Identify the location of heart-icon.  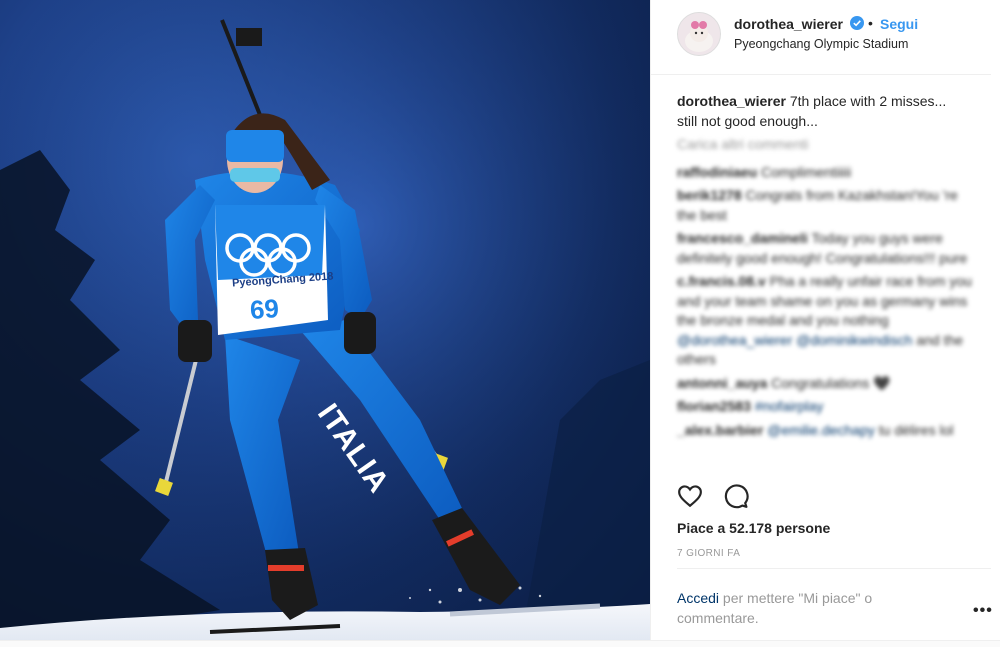
(690, 496).